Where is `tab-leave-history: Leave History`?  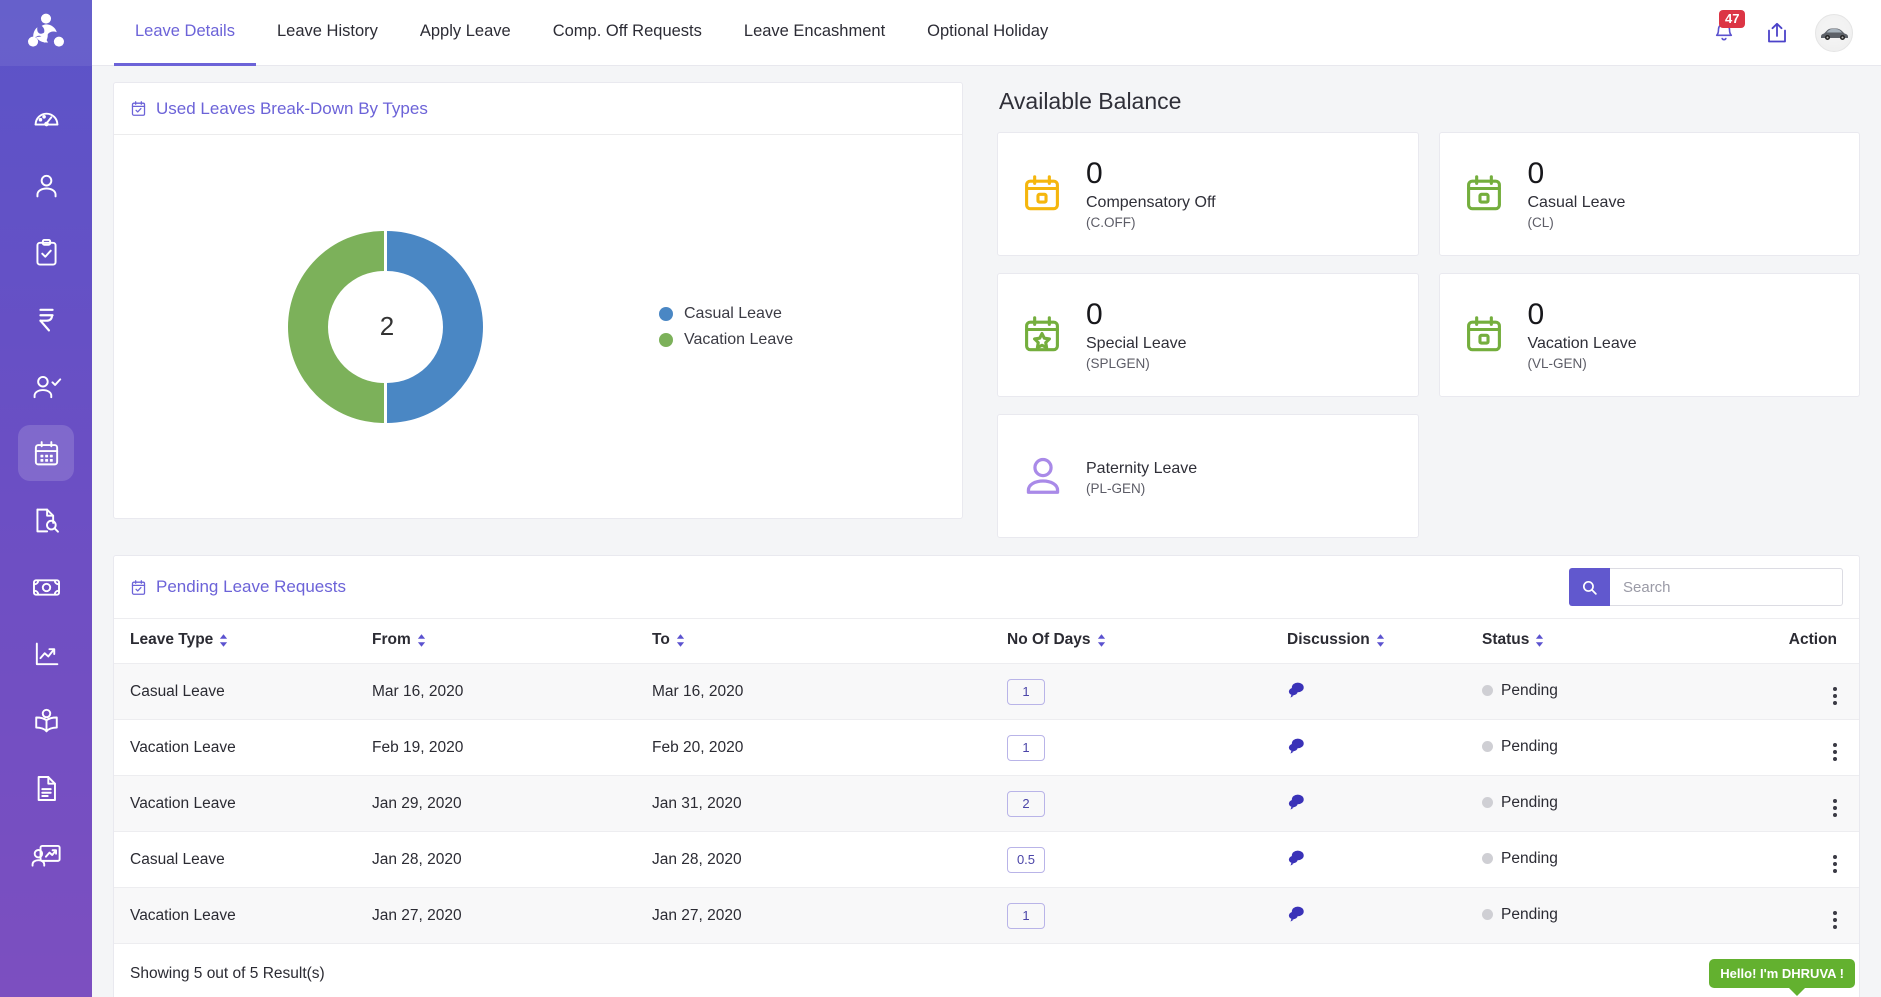 tab-leave-history: Leave History is located at coordinates (327, 33).